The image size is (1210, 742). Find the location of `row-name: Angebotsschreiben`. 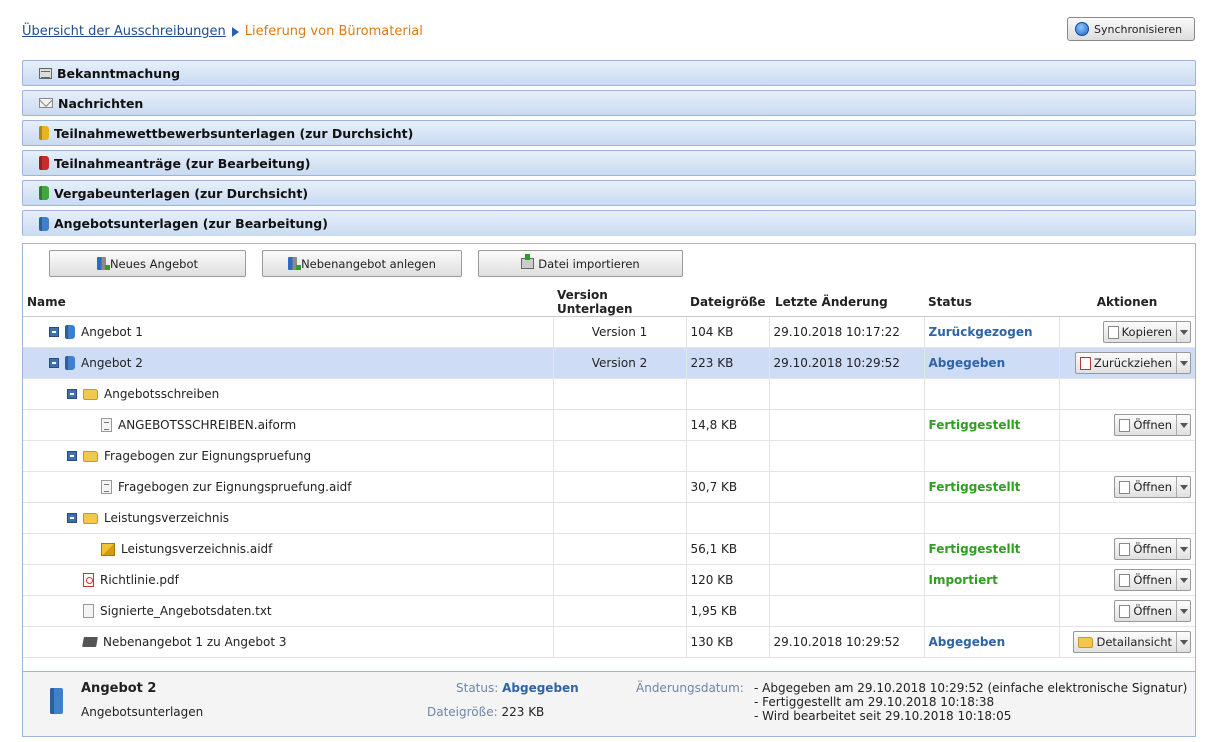

row-name: Angebotsschreiben is located at coordinates (162, 394).